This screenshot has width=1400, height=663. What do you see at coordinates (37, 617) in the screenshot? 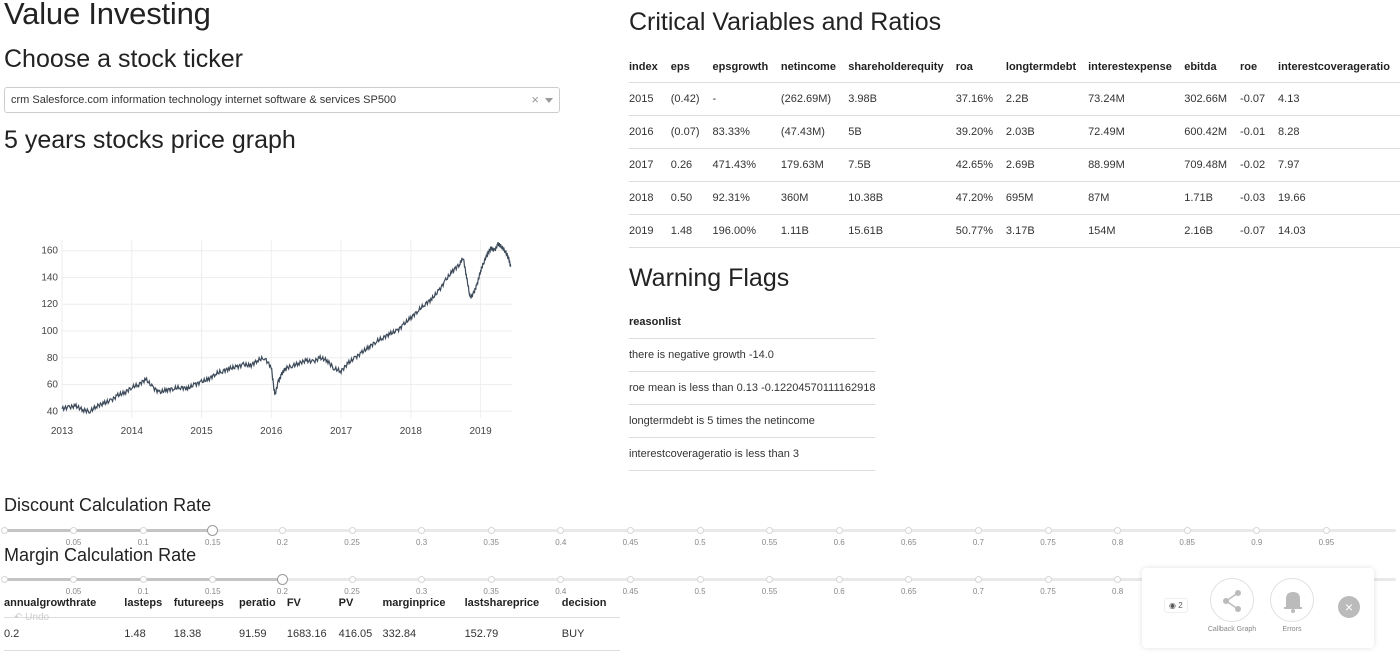
I see `undo-label: Undo` at bounding box center [37, 617].